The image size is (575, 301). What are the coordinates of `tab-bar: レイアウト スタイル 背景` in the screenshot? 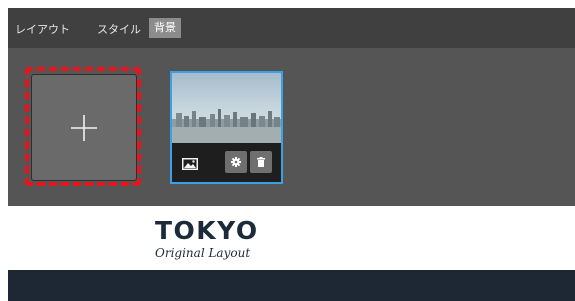 It's located at (291, 28).